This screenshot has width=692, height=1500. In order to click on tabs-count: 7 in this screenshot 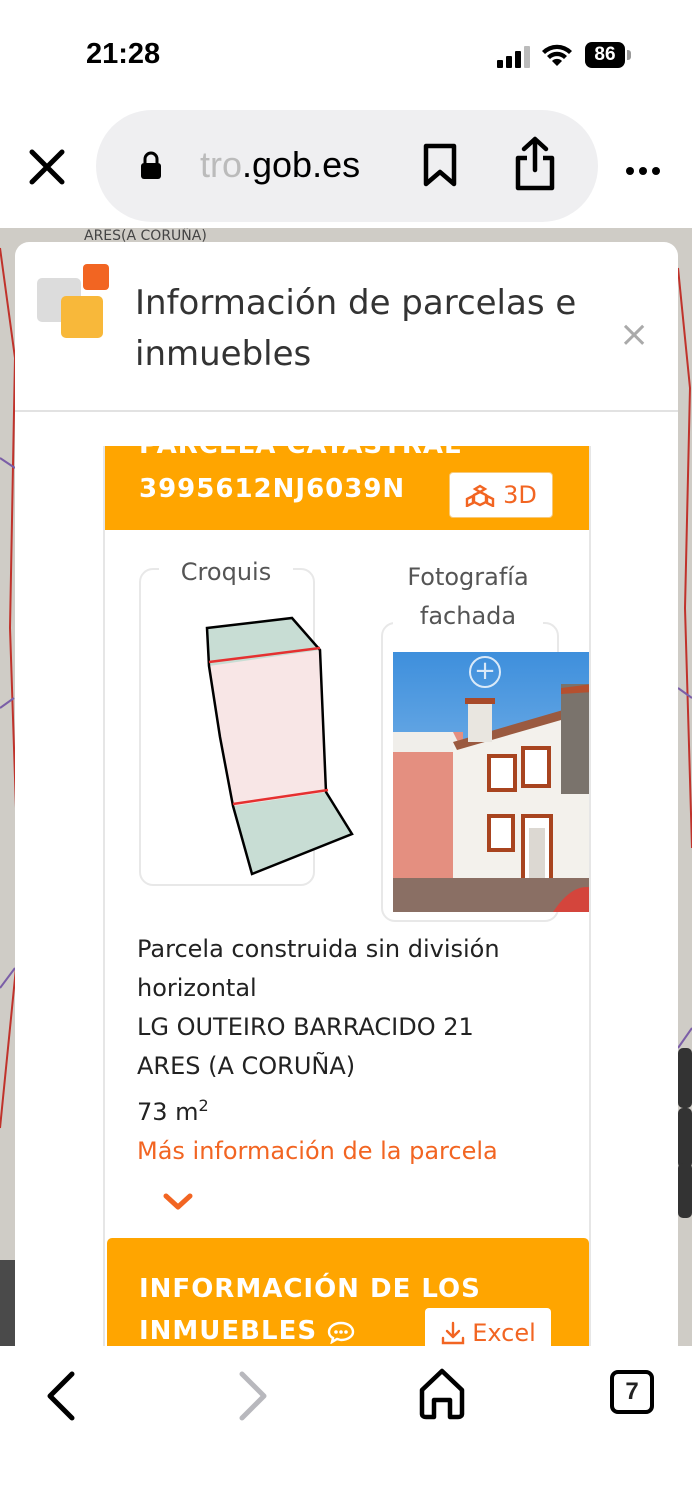, I will do `click(632, 1391)`.